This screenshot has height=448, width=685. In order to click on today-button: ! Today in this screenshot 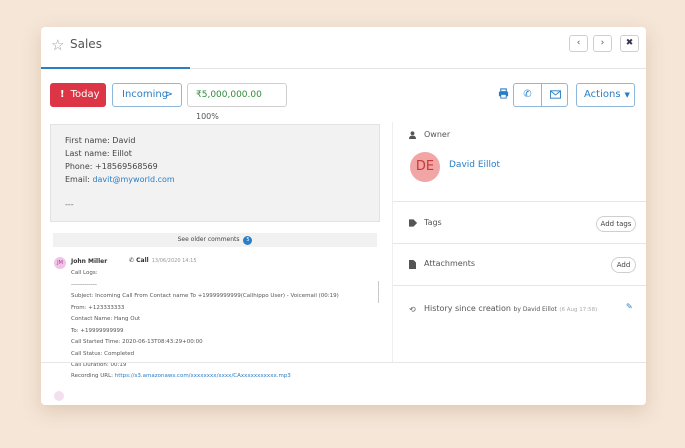, I will do `click(78, 95)`.